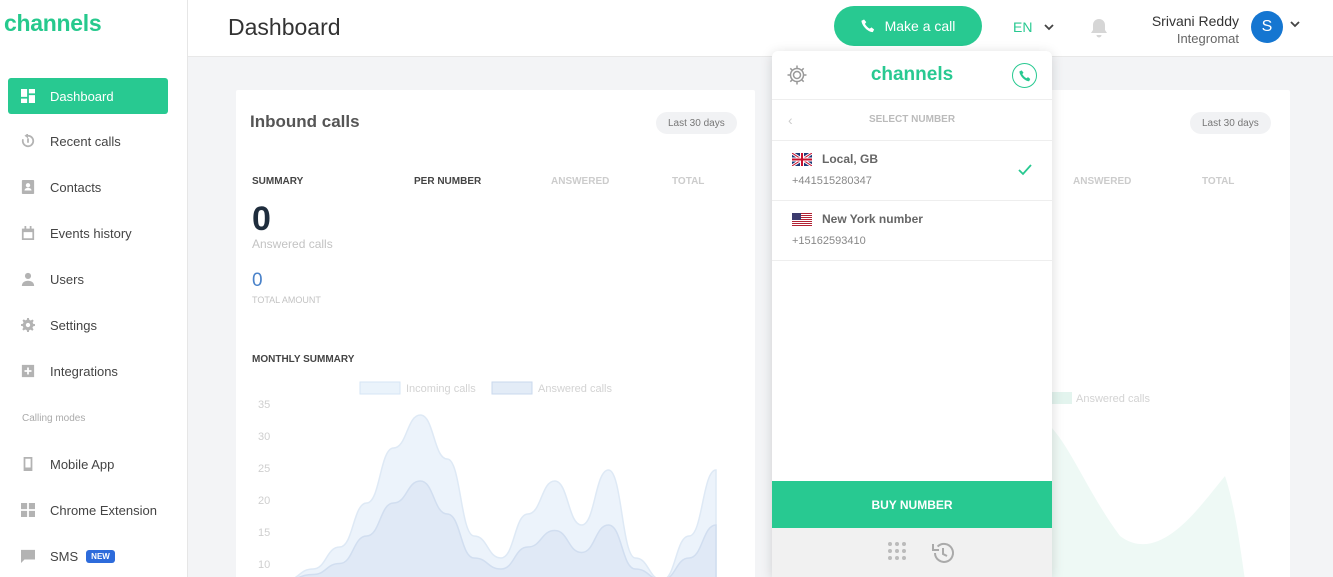 This screenshot has height=577, width=1333. Describe the element at coordinates (912, 231) in the screenshot. I see `number-option-ny: New York number +15162593410` at that location.